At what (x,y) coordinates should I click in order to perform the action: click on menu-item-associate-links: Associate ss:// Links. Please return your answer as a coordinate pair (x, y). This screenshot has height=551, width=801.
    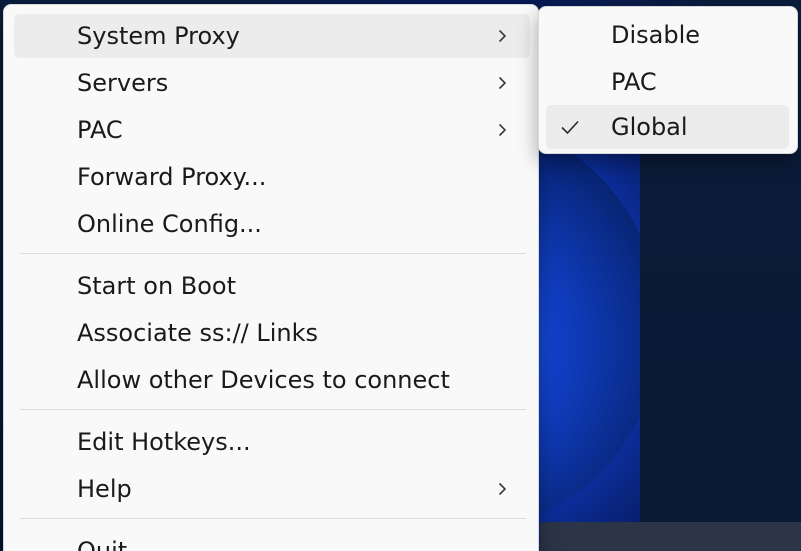
    Looking at the image, I should click on (272, 333).